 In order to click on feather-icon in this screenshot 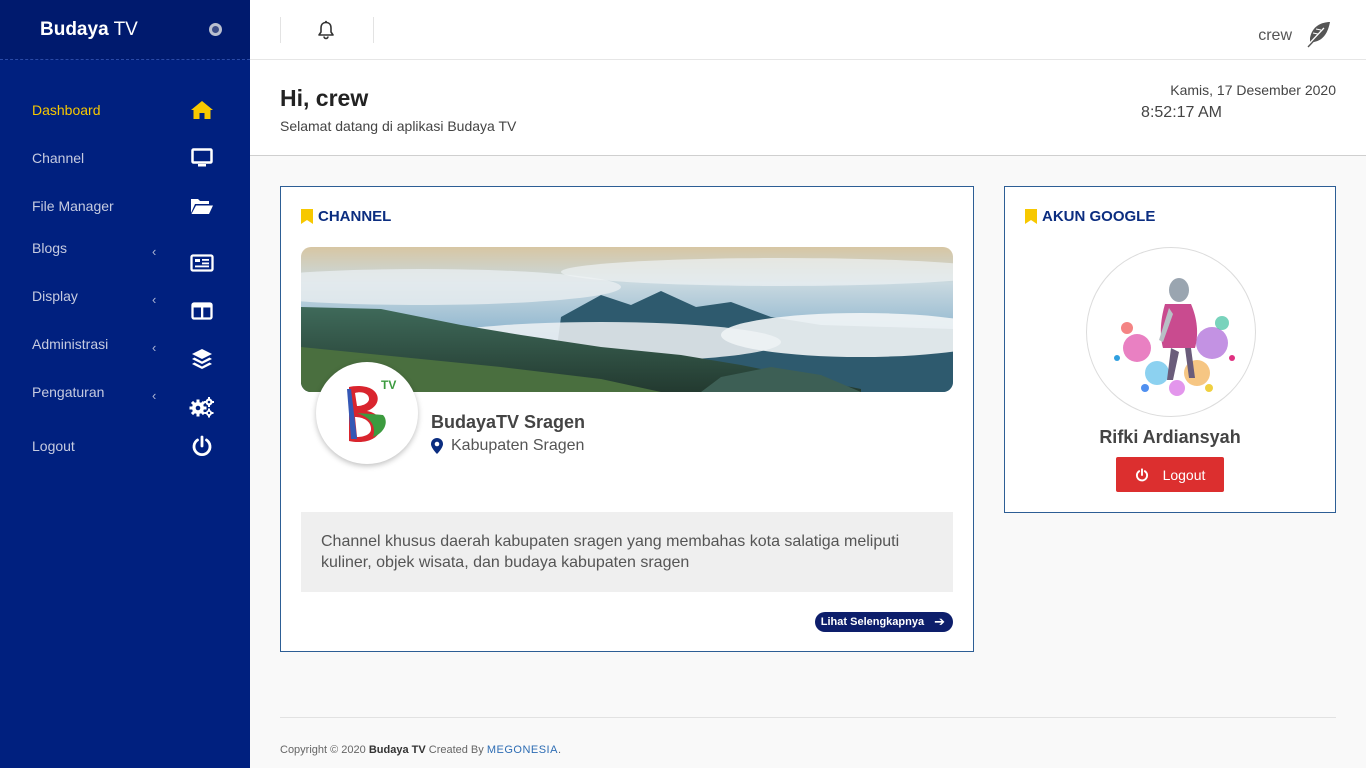, I will do `click(1318, 34)`.